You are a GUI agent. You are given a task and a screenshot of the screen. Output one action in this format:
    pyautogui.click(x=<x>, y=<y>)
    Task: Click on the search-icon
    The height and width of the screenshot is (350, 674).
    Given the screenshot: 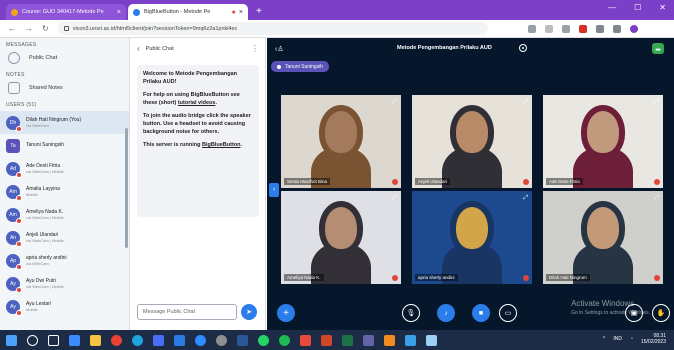 What is the action you would take?
    pyautogui.click(x=32, y=340)
    